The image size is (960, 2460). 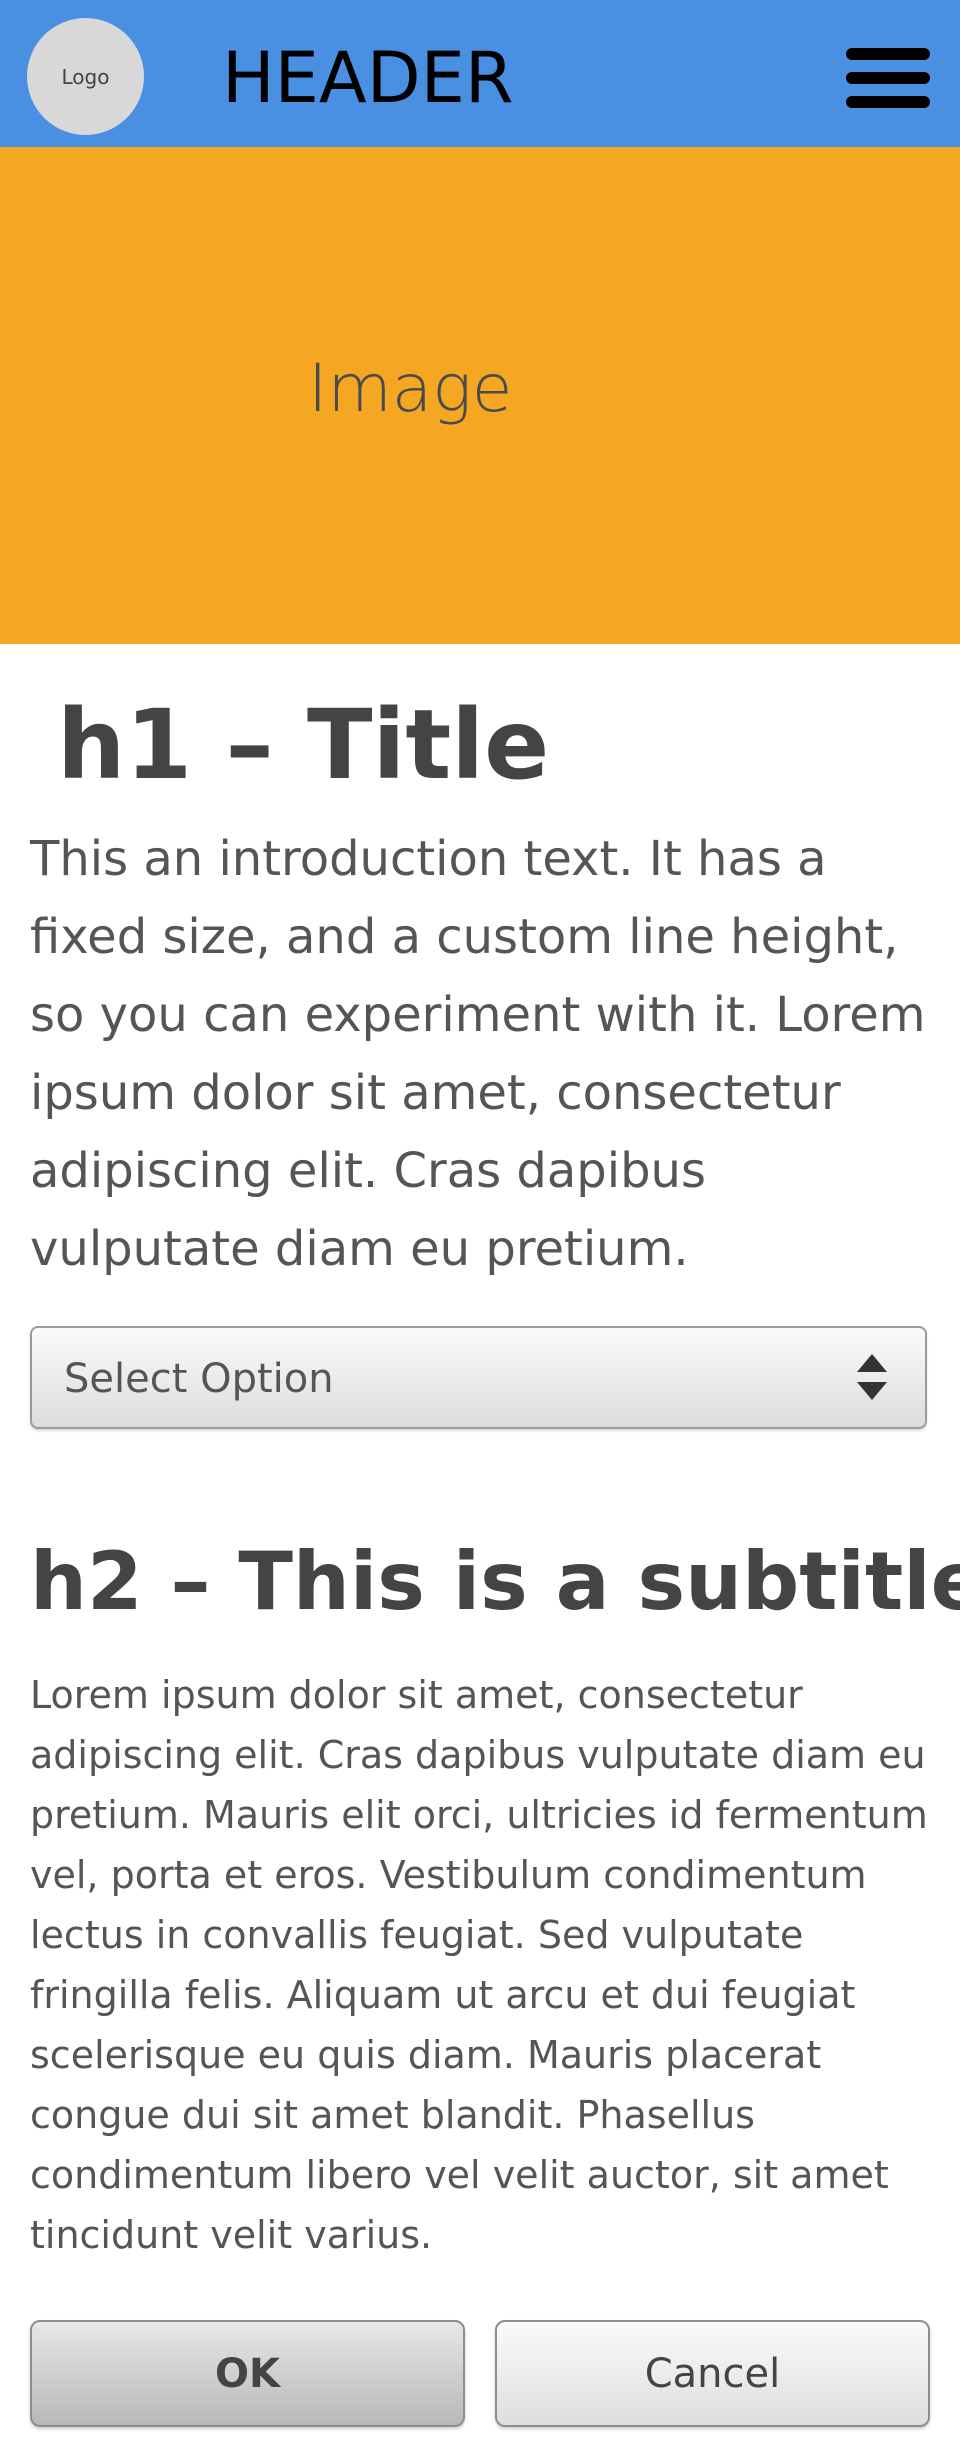 What do you see at coordinates (199, 1379) in the screenshot?
I see `select-value: Select Option` at bounding box center [199, 1379].